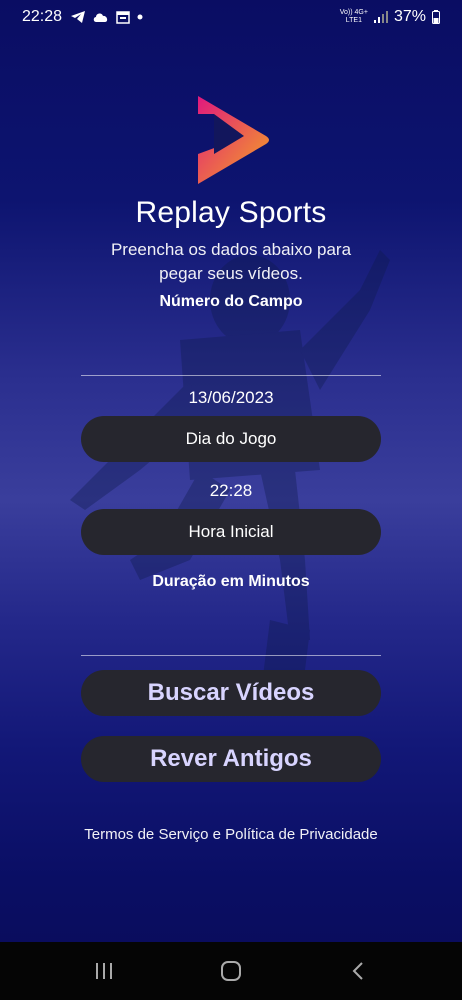  I want to click on back-icon, so click(358, 971).